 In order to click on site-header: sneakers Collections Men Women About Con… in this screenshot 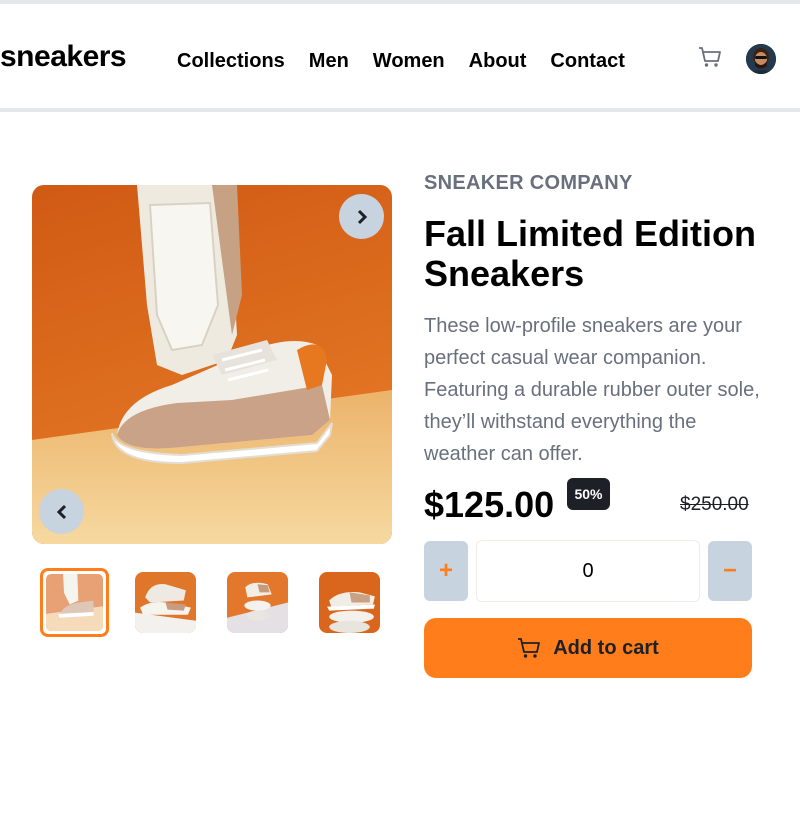, I will do `click(400, 56)`.